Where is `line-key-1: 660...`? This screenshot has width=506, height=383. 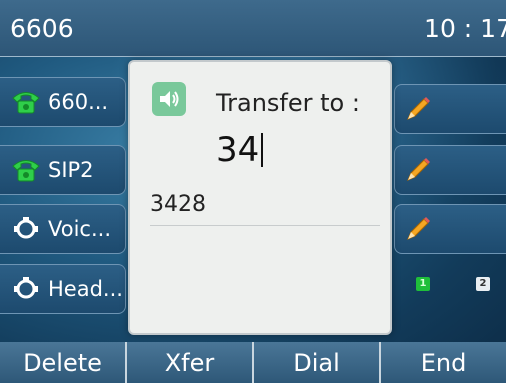 line-key-1: 660... is located at coordinates (63, 102).